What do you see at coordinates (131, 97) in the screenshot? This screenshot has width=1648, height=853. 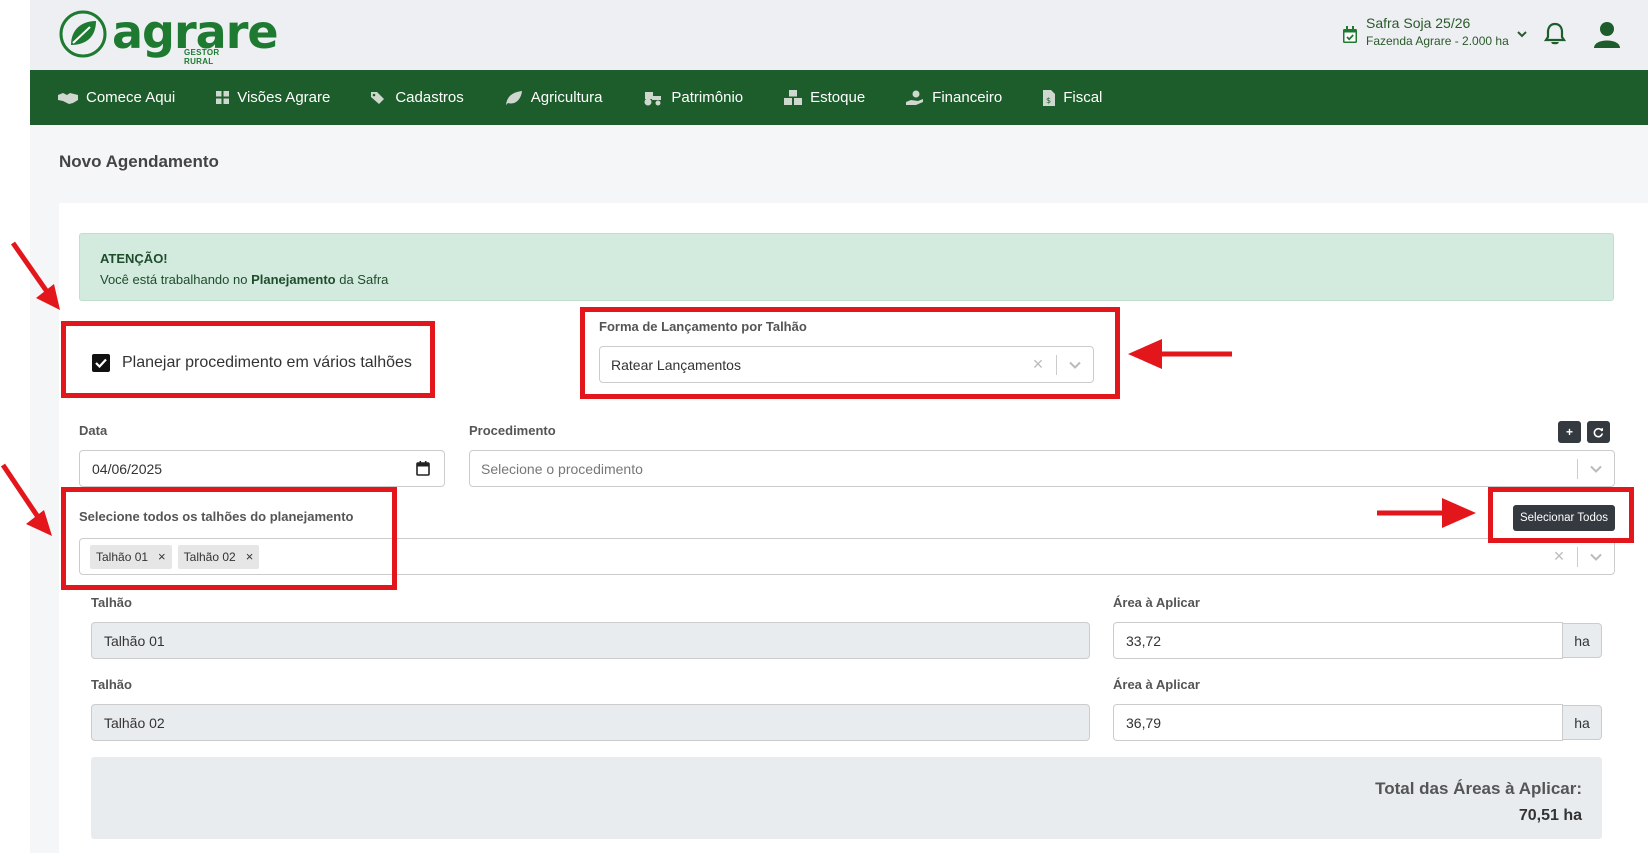 I see `nav-label: Comece Aqui` at bounding box center [131, 97].